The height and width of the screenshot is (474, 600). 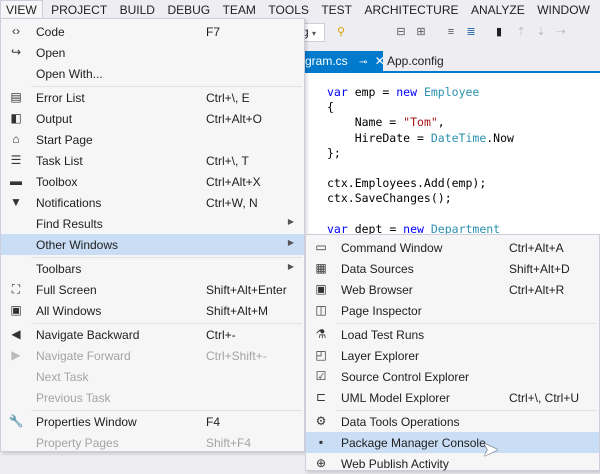 What do you see at coordinates (233, 182) in the screenshot?
I see `menu-item-shortcut: Ctrl+Alt+X` at bounding box center [233, 182].